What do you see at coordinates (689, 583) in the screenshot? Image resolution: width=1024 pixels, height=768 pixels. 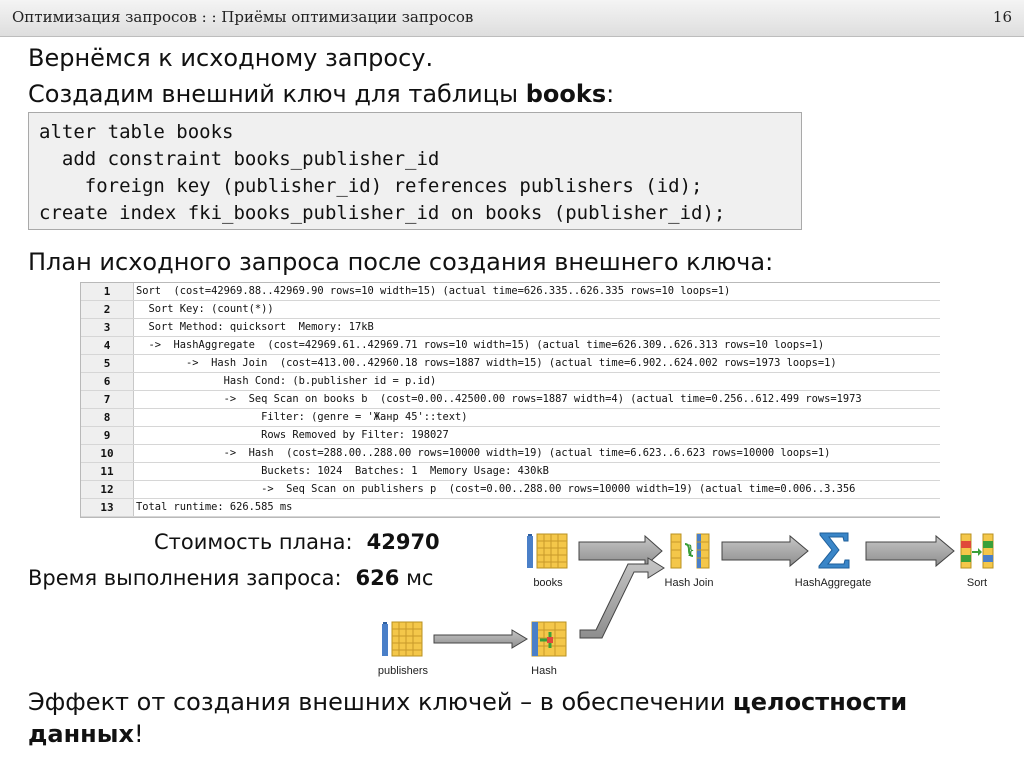 I see `node-label-hash-join: Hash Join` at bounding box center [689, 583].